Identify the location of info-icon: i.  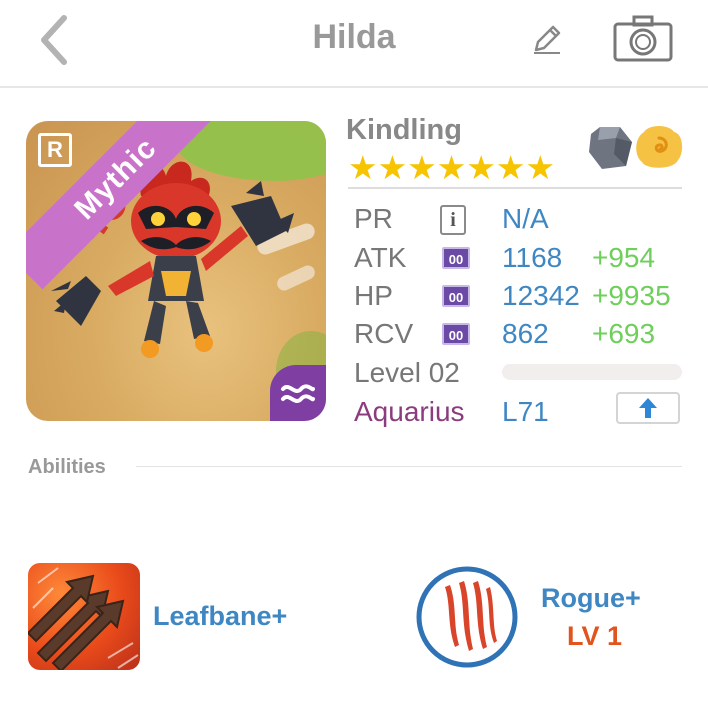
(453, 220).